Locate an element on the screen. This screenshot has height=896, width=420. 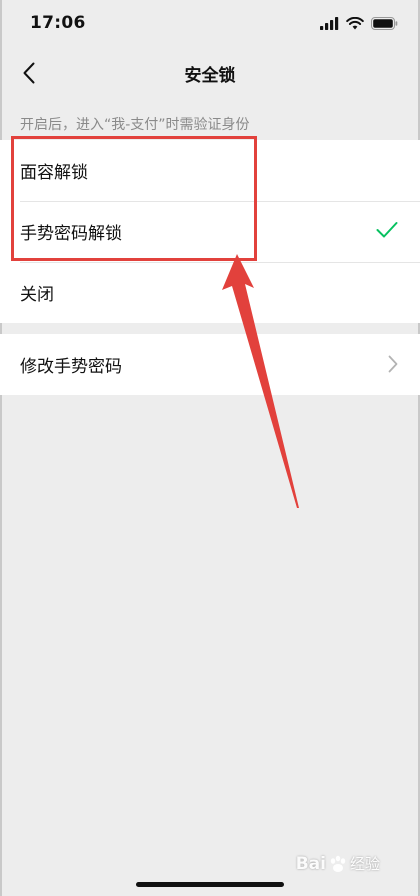
watermark: Bai 经验 is located at coordinates (338, 863).